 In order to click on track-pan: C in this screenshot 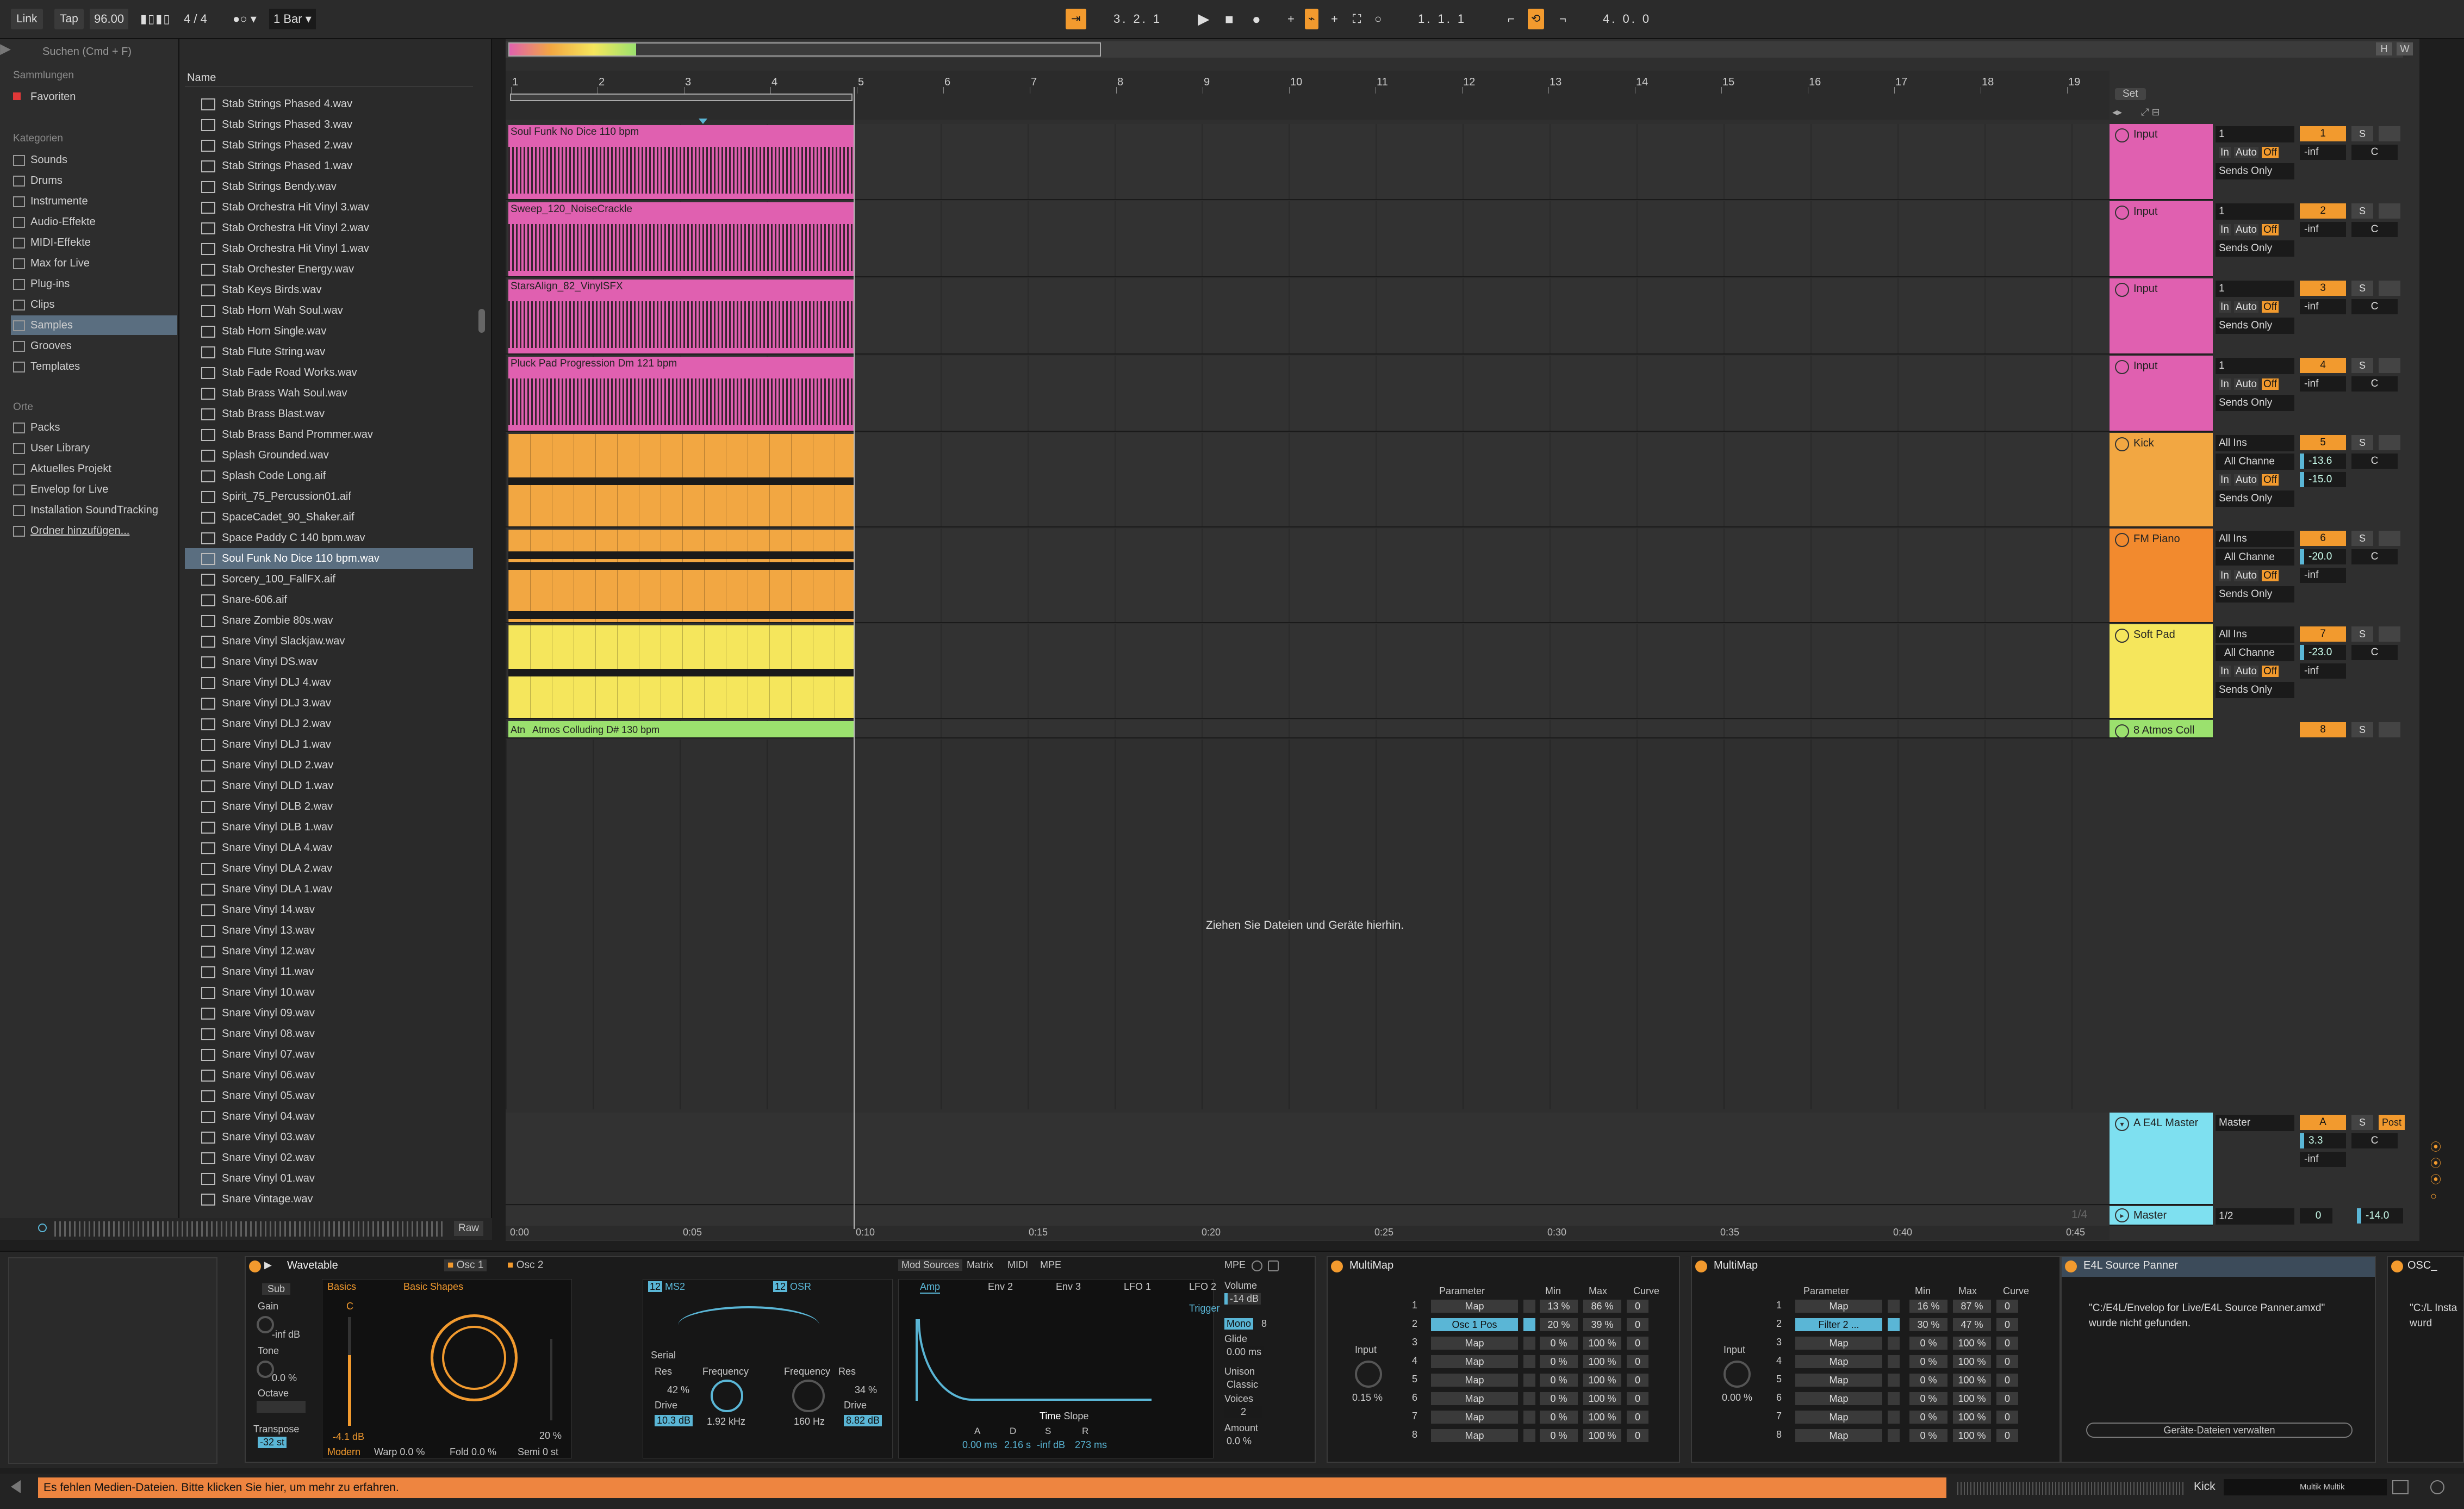, I will do `click(2374, 306)`.